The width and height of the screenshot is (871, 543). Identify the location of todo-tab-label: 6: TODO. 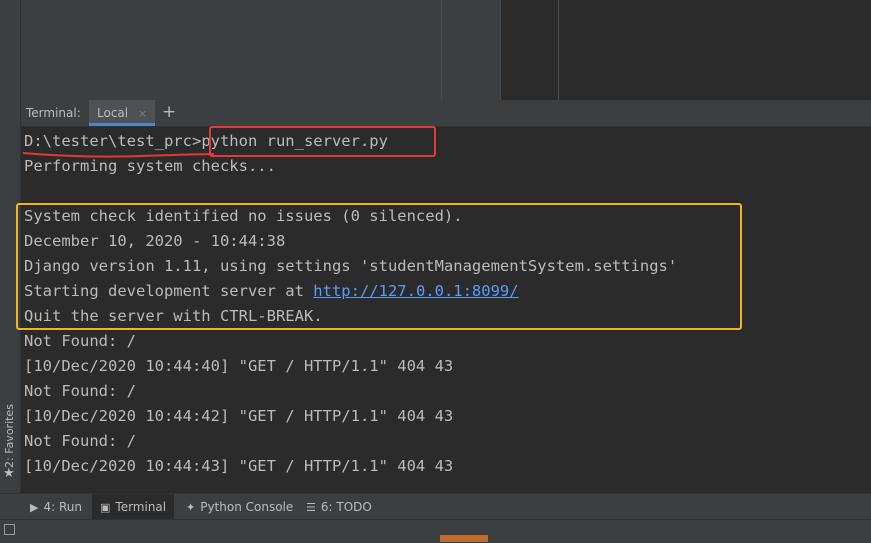
(346, 507).